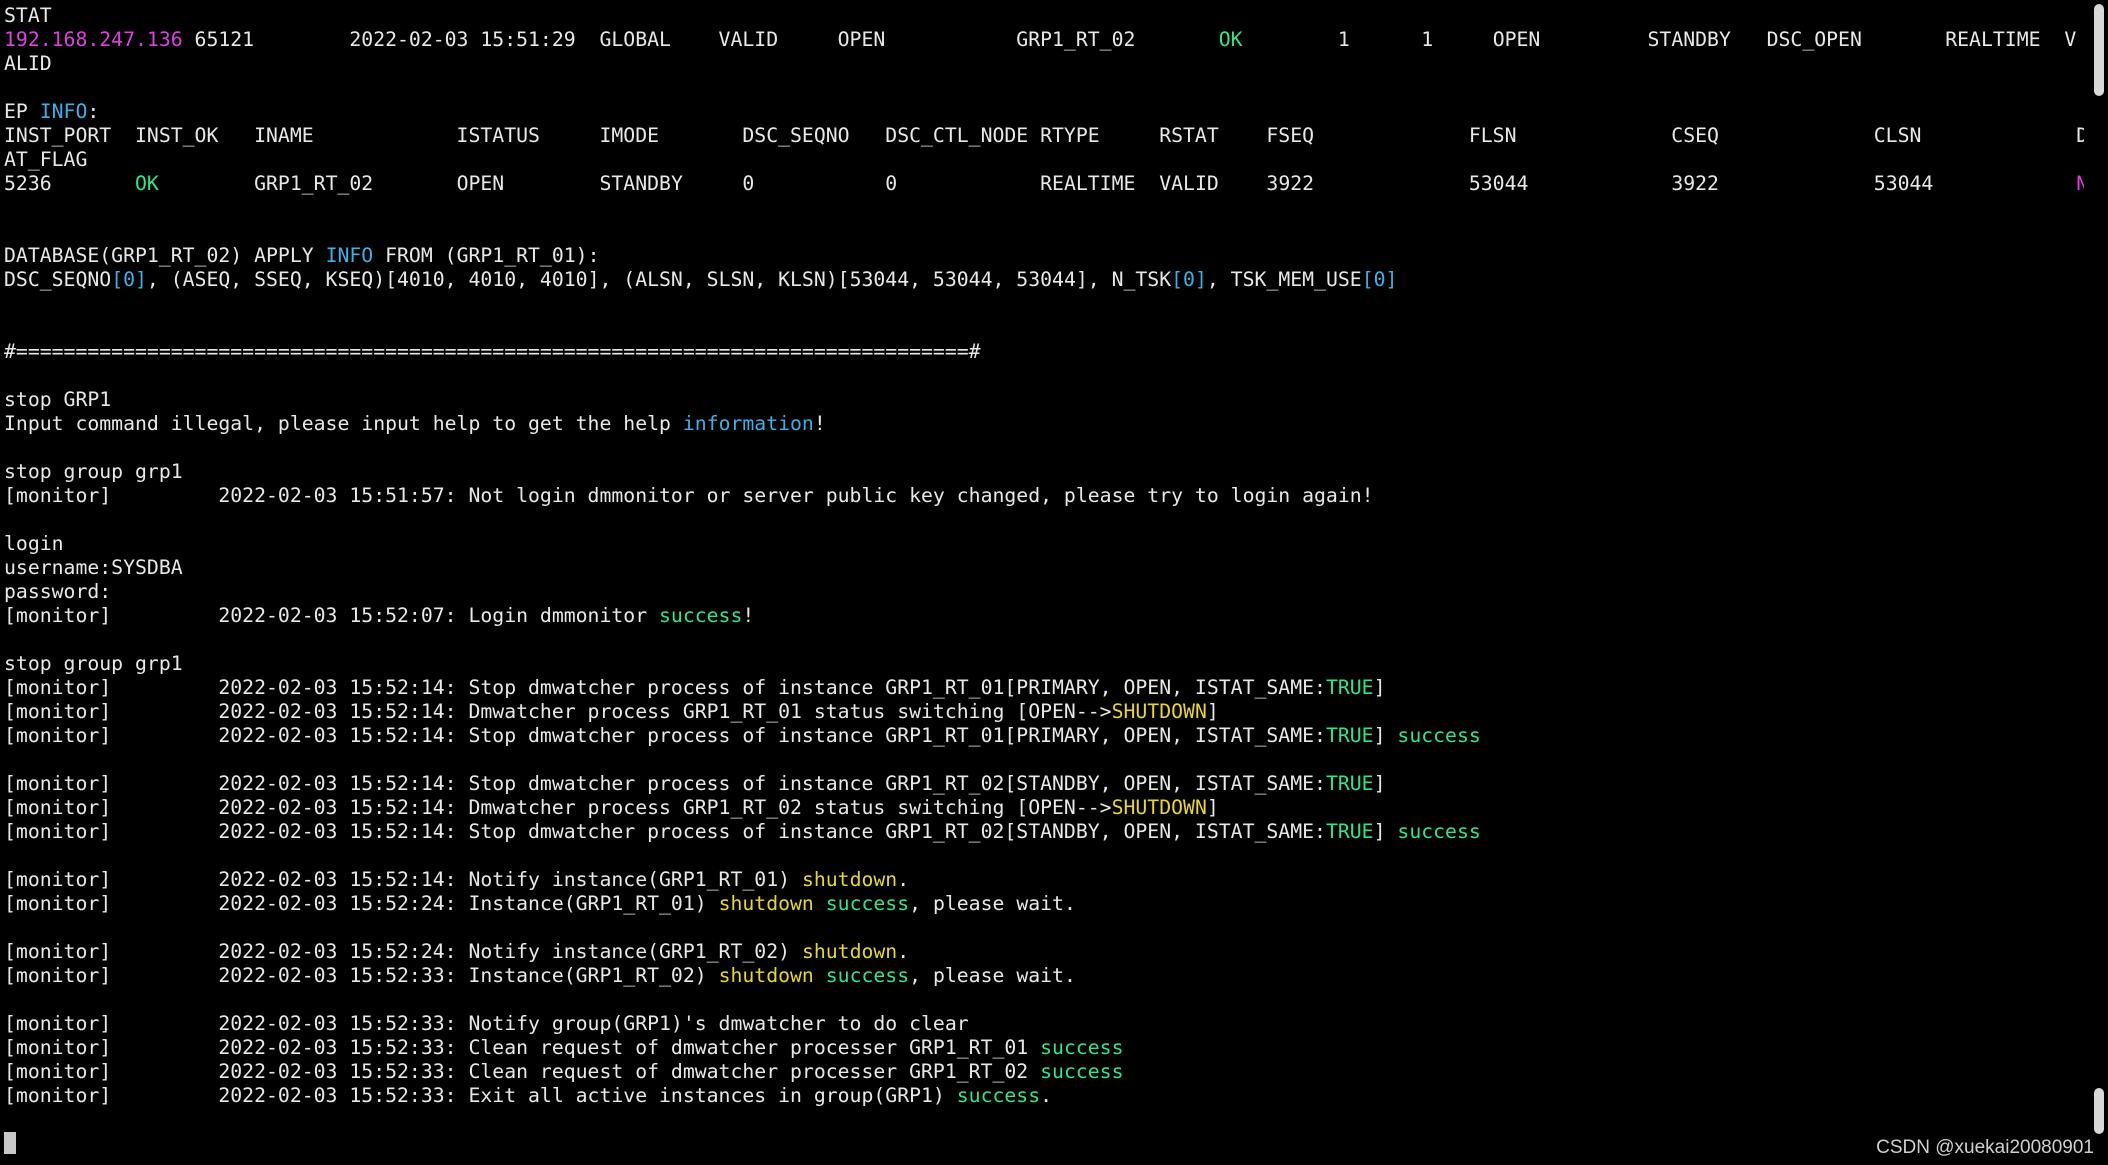 The width and height of the screenshot is (2108, 1165). I want to click on vertical-scrollbar, so click(2099, 582).